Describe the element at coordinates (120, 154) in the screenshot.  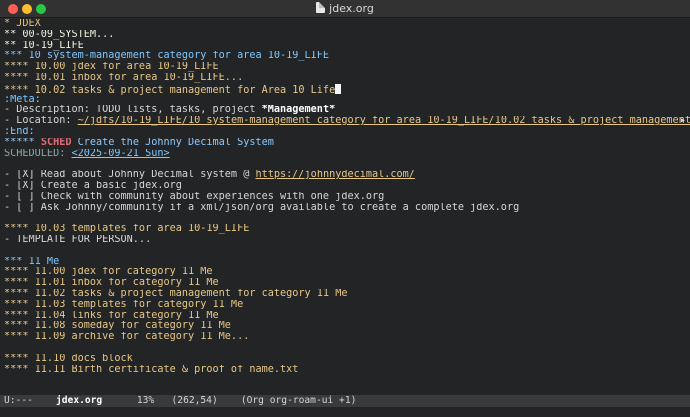
I see `timestamp-link: <2025-09-21 Sun>` at that location.